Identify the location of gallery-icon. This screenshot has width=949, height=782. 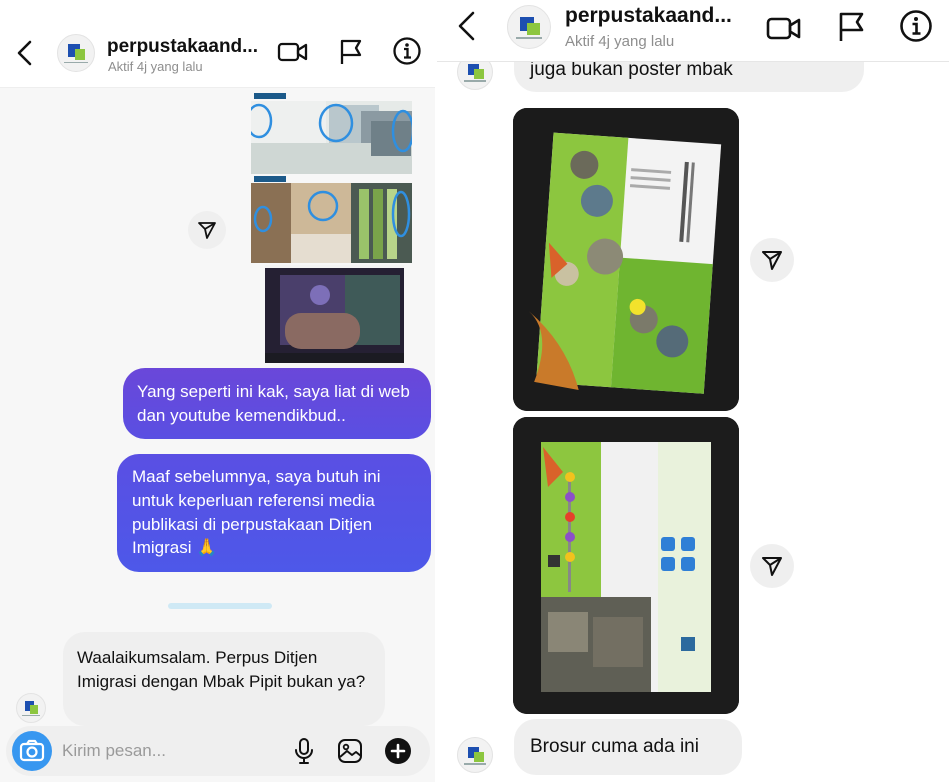
(350, 753).